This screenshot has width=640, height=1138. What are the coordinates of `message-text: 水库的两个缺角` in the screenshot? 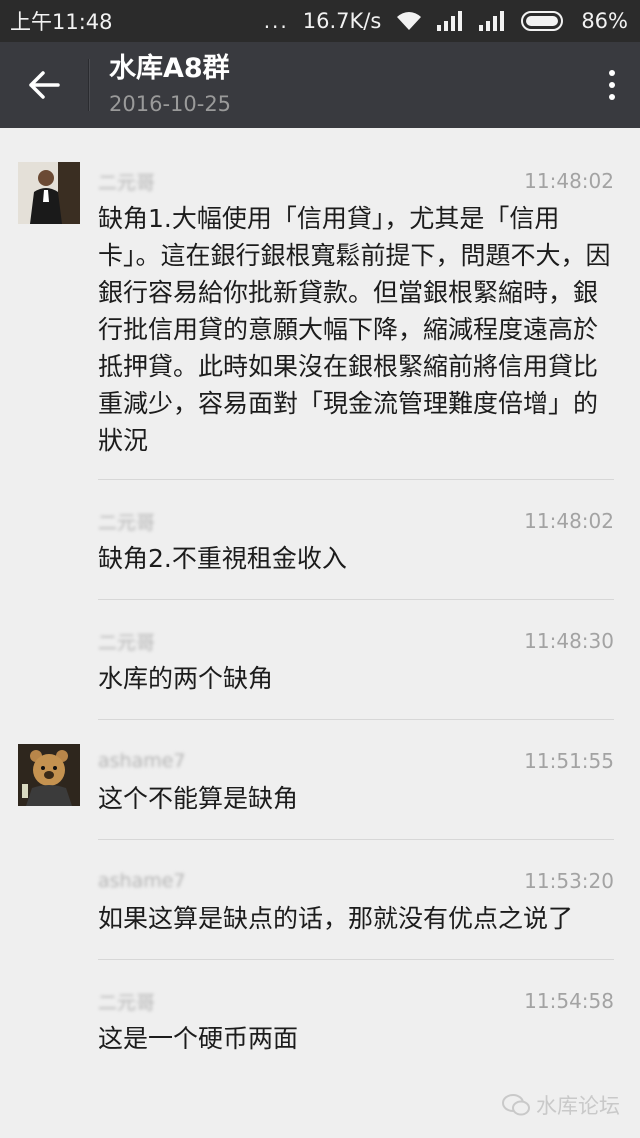 It's located at (186, 678).